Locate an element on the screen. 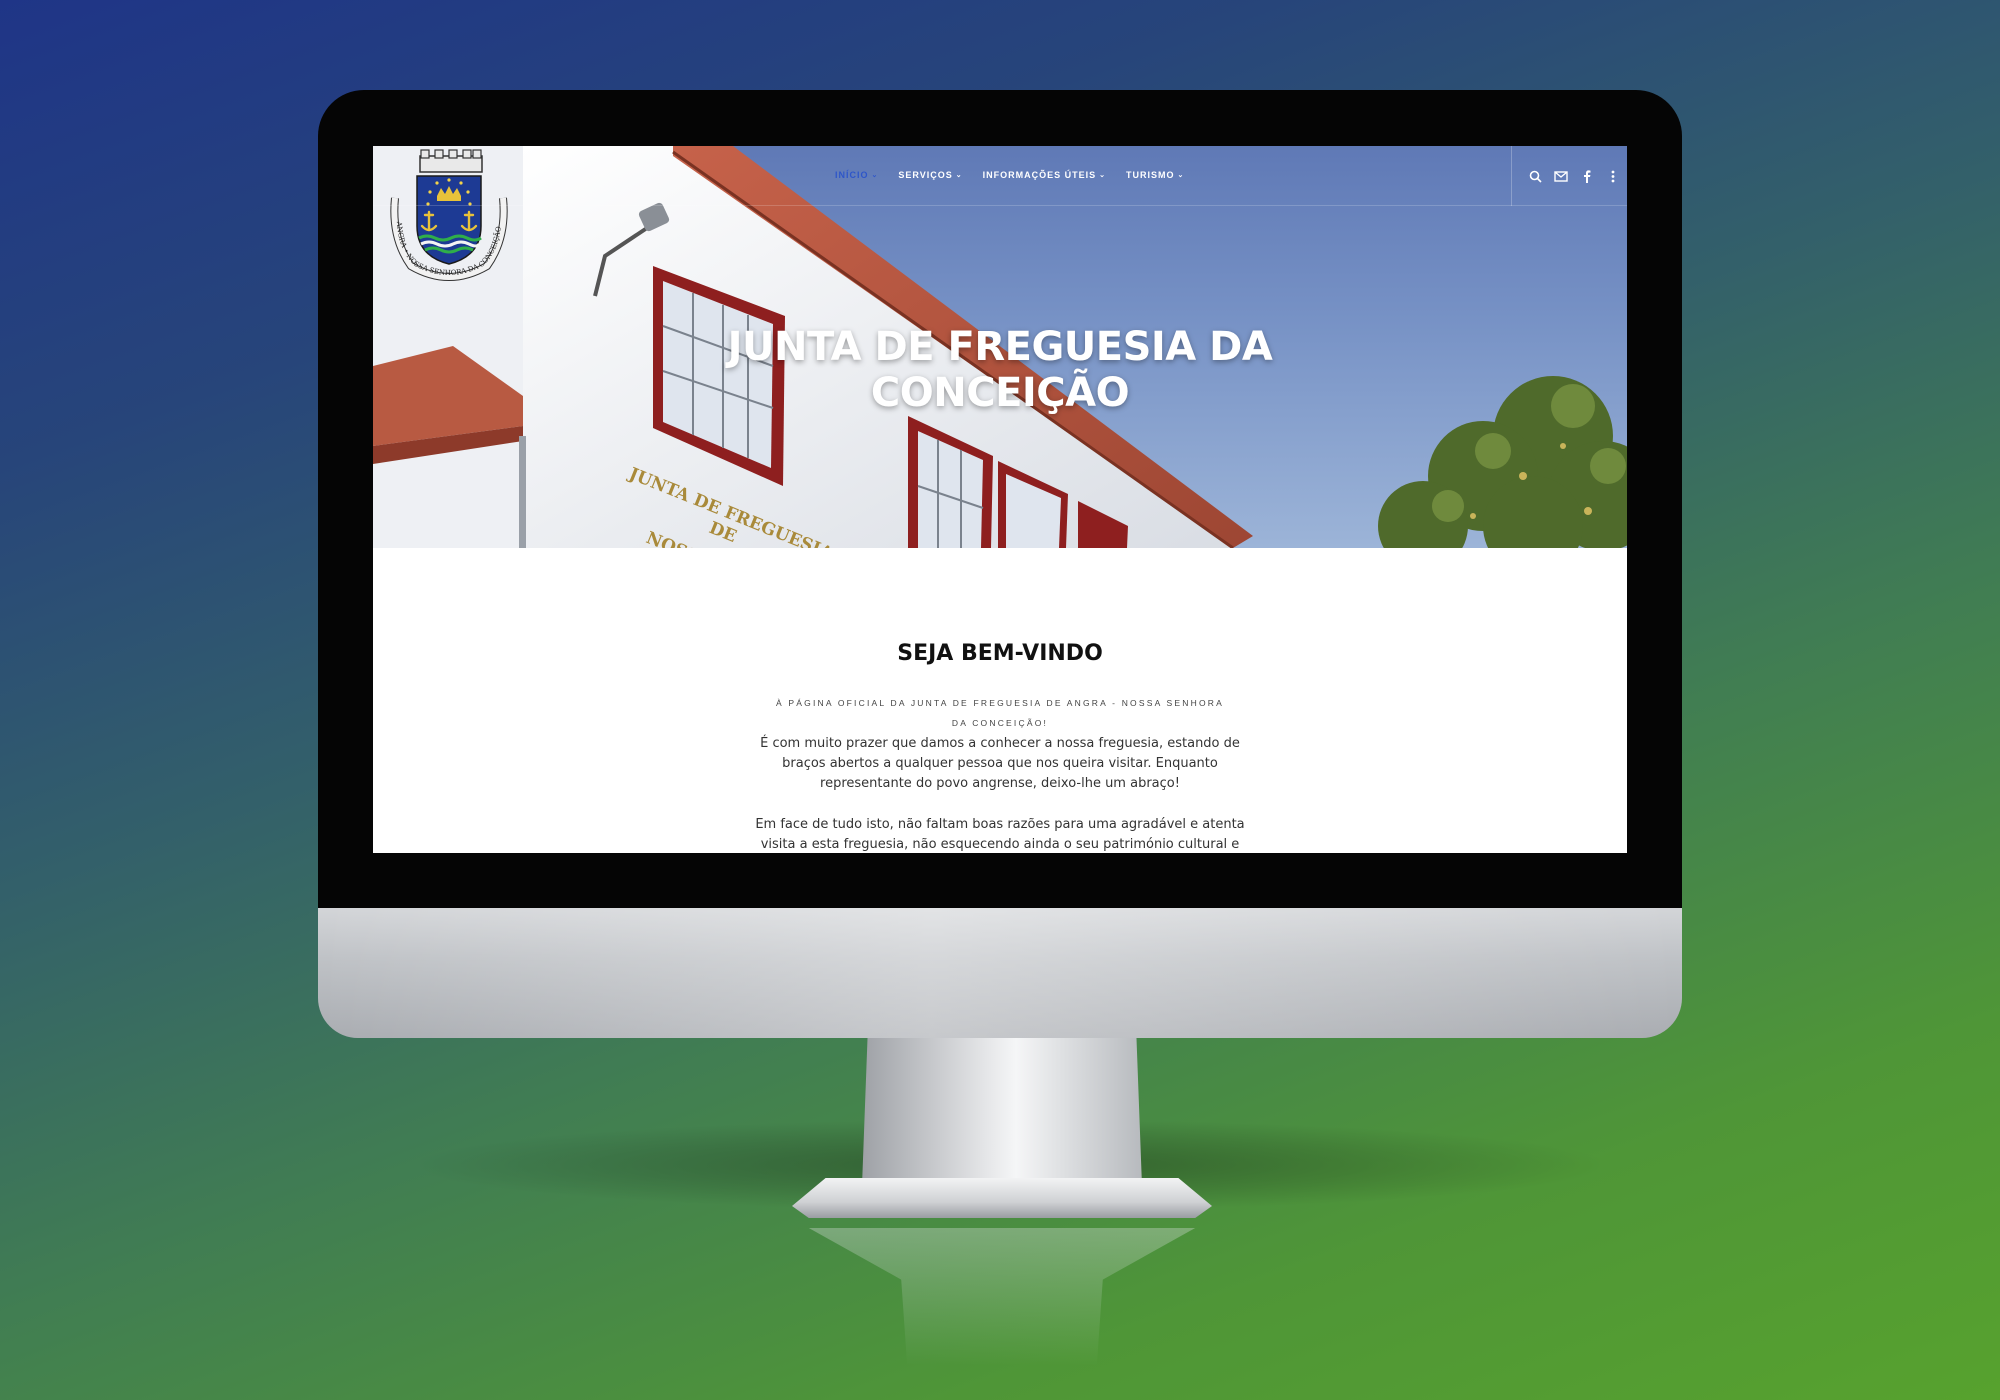 The width and height of the screenshot is (2000, 1400). header-icon-group is located at coordinates (1569, 176).